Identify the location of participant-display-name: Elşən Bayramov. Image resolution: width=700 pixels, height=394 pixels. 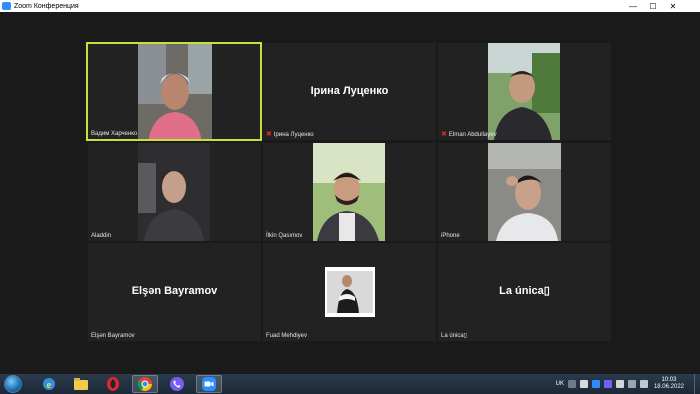
(174, 290).